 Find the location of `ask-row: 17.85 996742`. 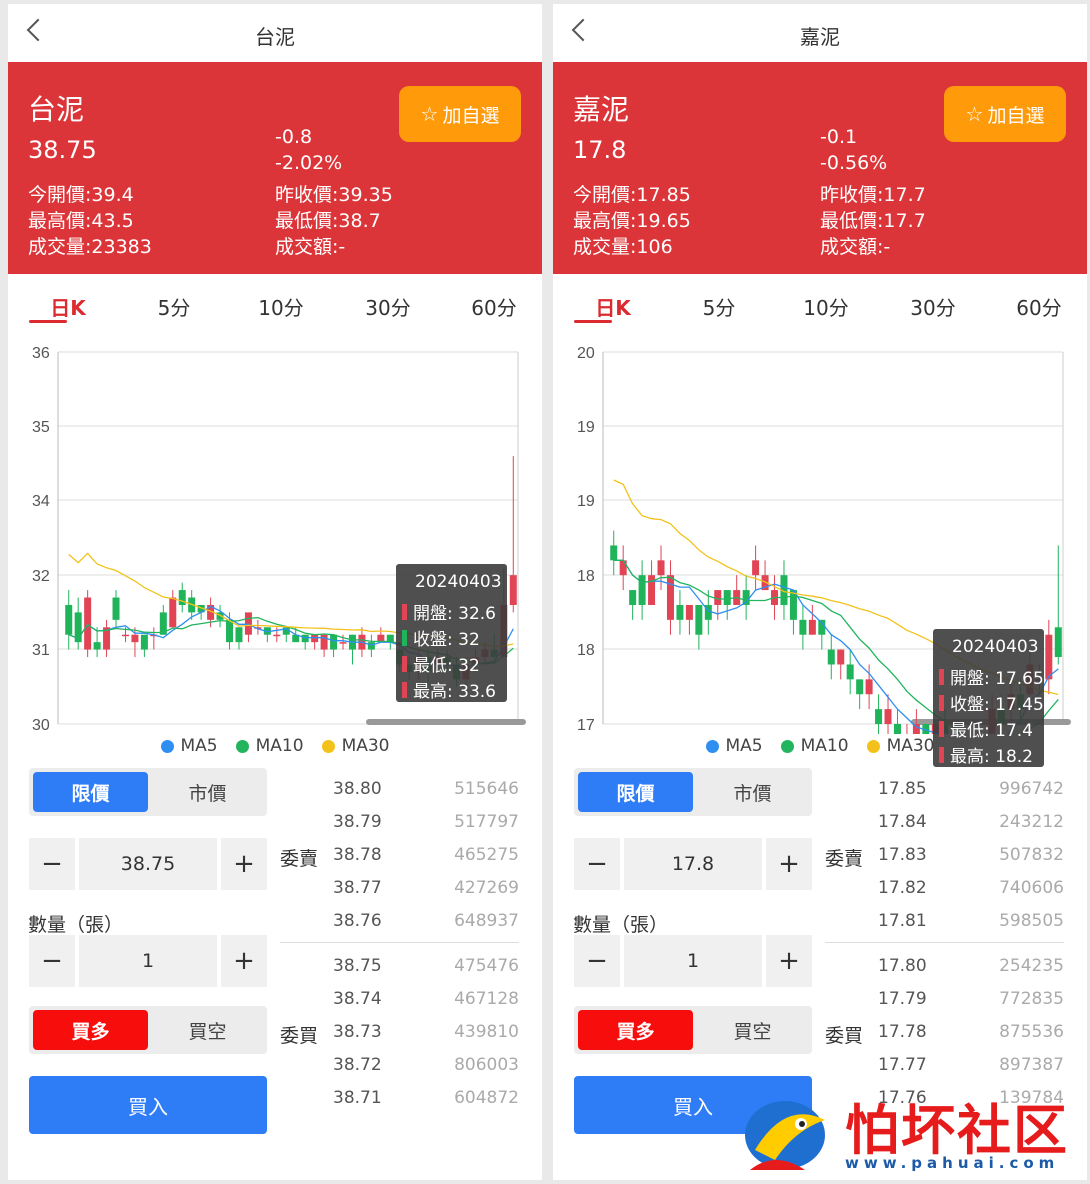

ask-row: 17.85 996742 is located at coordinates (971, 791).